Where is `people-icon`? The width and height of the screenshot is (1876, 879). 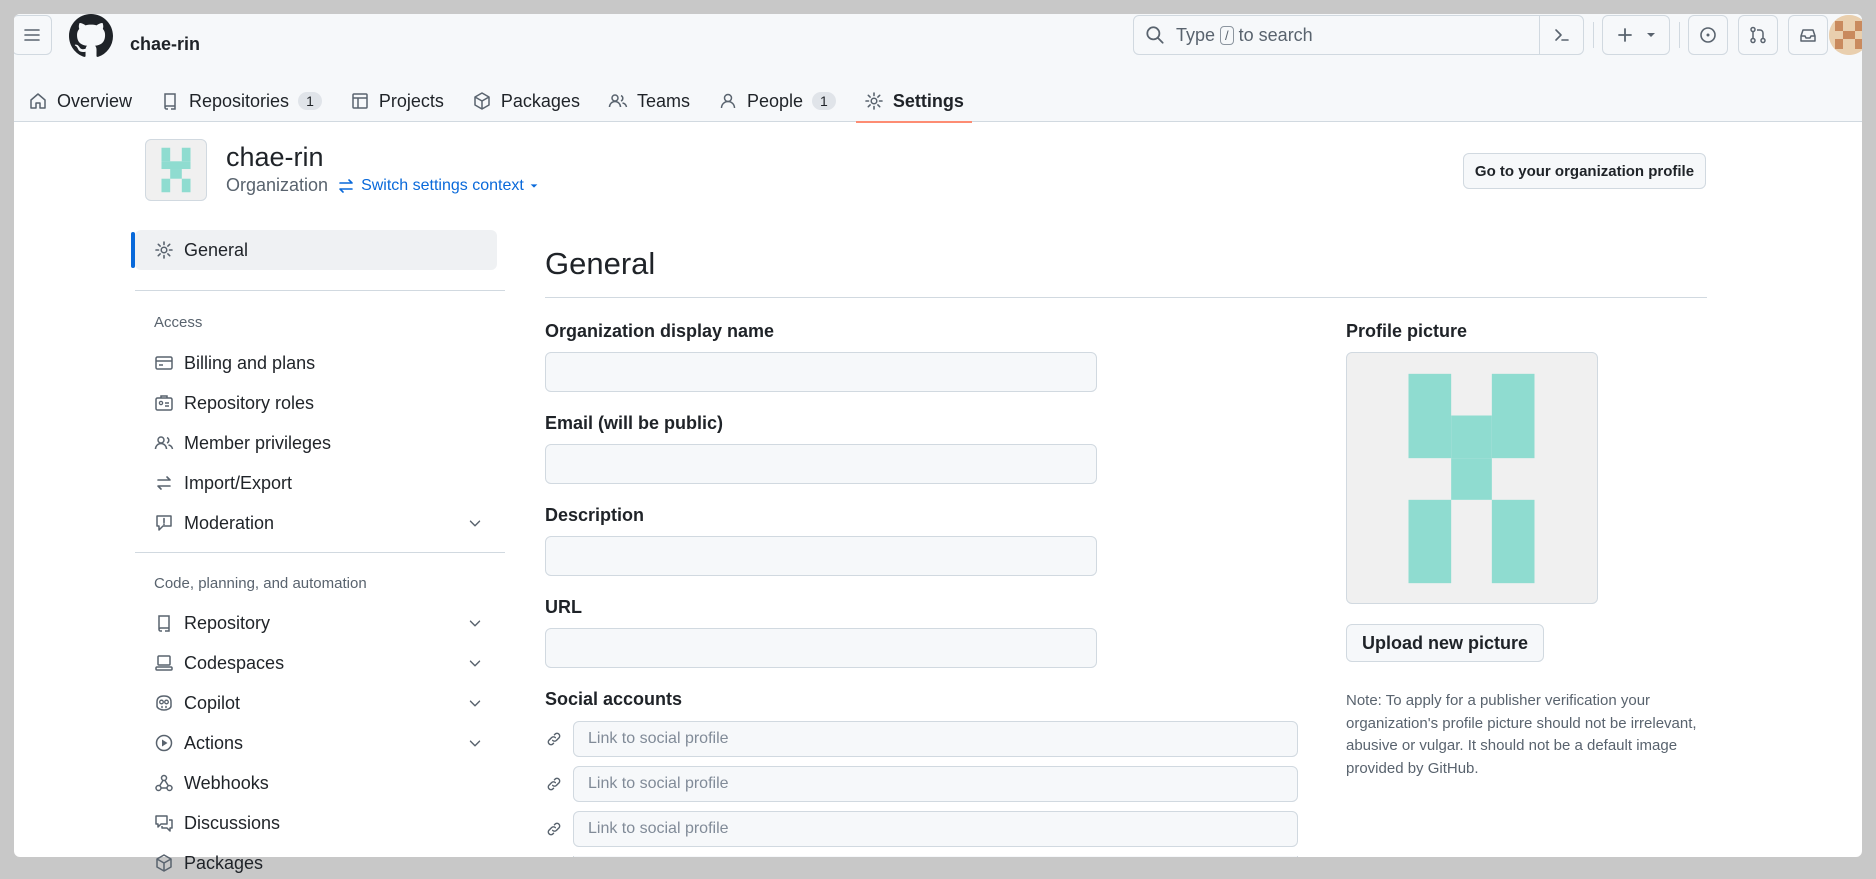 people-icon is located at coordinates (164, 443).